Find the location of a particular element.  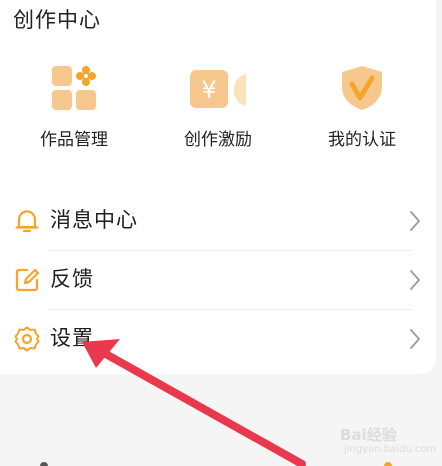

section-title: 创作中心 is located at coordinates (57, 20).